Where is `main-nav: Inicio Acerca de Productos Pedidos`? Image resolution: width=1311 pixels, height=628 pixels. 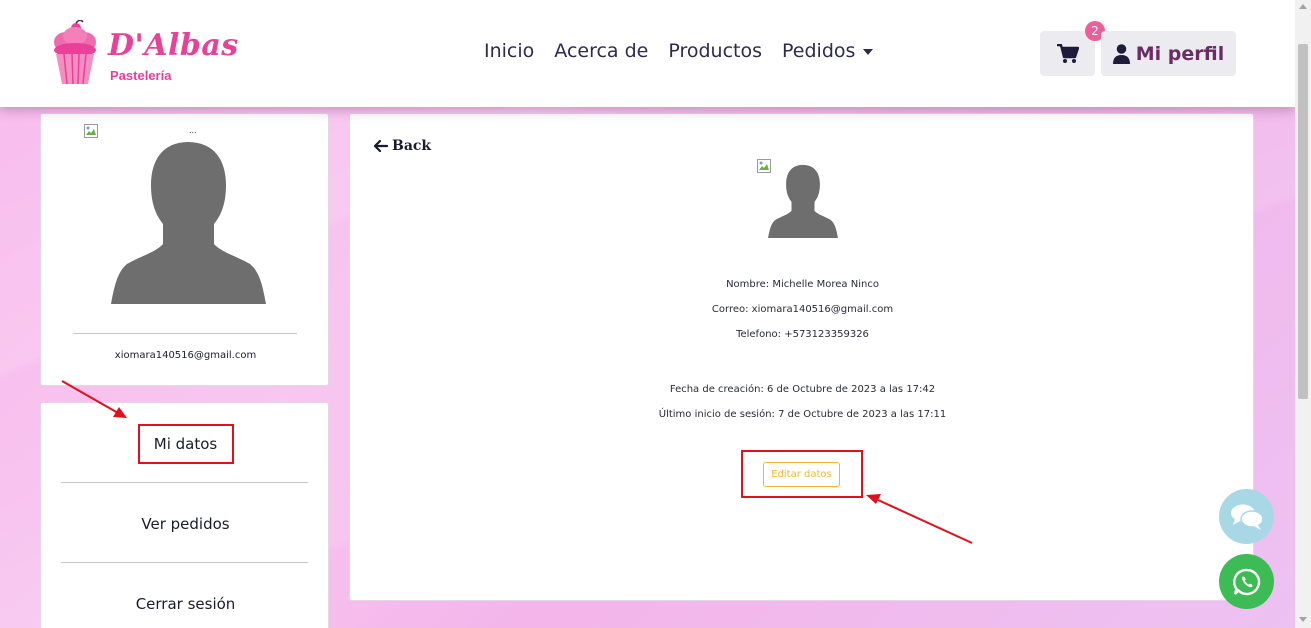 main-nav: Inicio Acerca de Productos Pedidos is located at coordinates (688, 51).